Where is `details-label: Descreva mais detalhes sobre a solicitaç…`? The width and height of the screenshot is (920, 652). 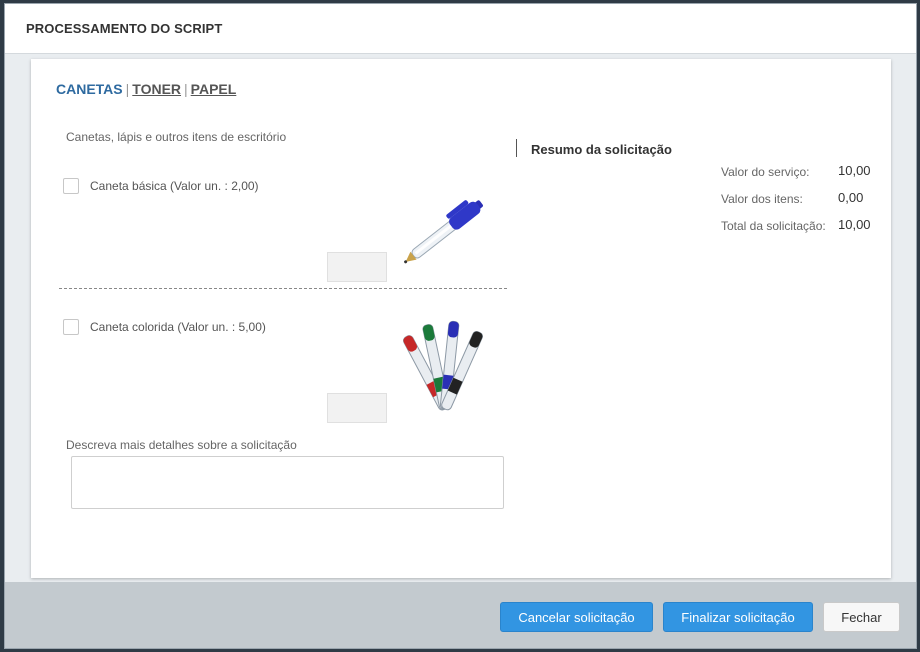 details-label: Descreva mais detalhes sobre a solicitaç… is located at coordinates (181, 445).